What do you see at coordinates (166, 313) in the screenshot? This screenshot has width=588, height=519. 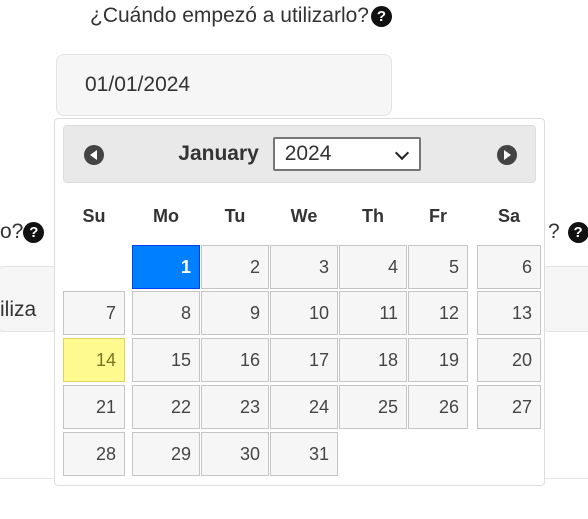 I see `calendar-day-8: 8` at bounding box center [166, 313].